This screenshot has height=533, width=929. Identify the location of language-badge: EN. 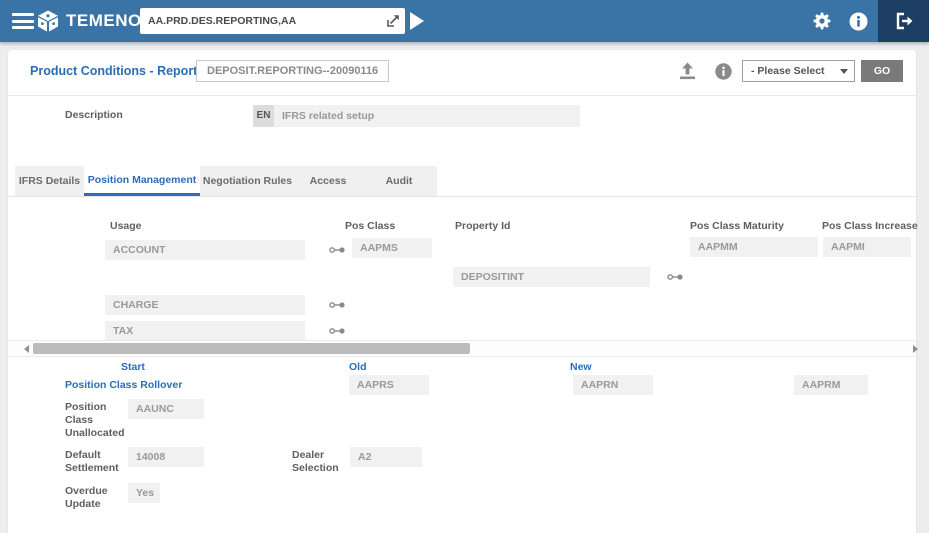
(263, 116).